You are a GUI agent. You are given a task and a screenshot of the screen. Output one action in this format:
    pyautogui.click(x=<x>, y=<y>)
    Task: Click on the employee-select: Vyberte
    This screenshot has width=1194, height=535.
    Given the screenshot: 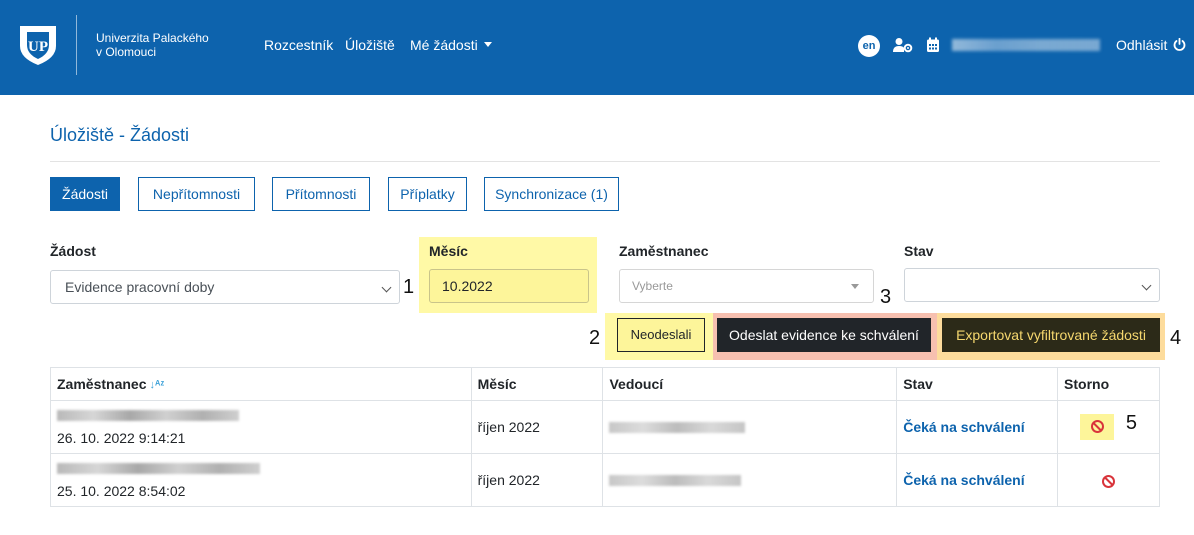 What is the action you would take?
    pyautogui.click(x=746, y=286)
    